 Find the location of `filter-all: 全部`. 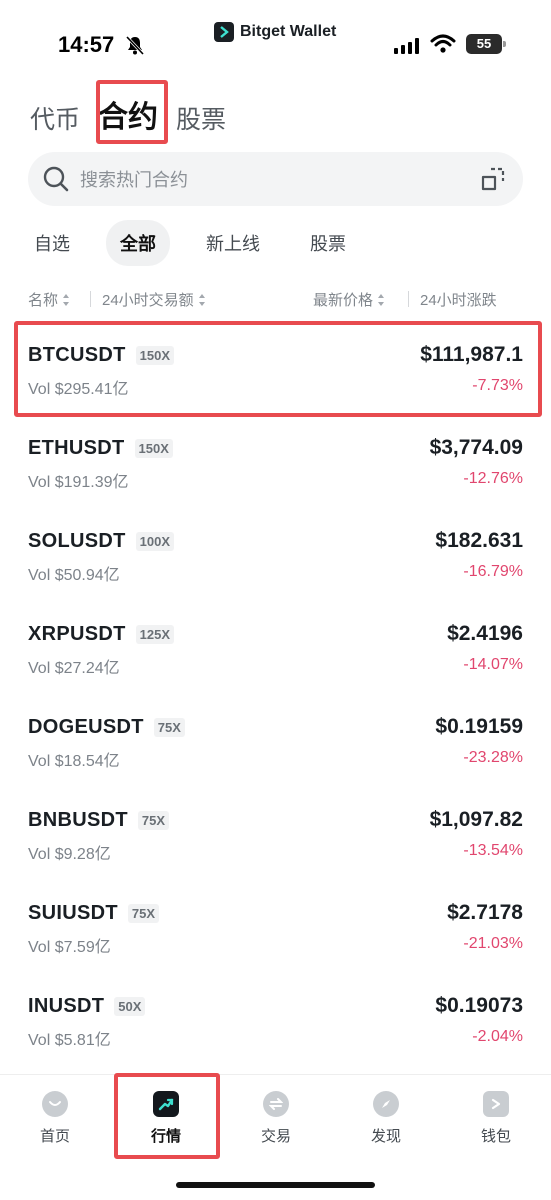

filter-all: 全部 is located at coordinates (138, 243).